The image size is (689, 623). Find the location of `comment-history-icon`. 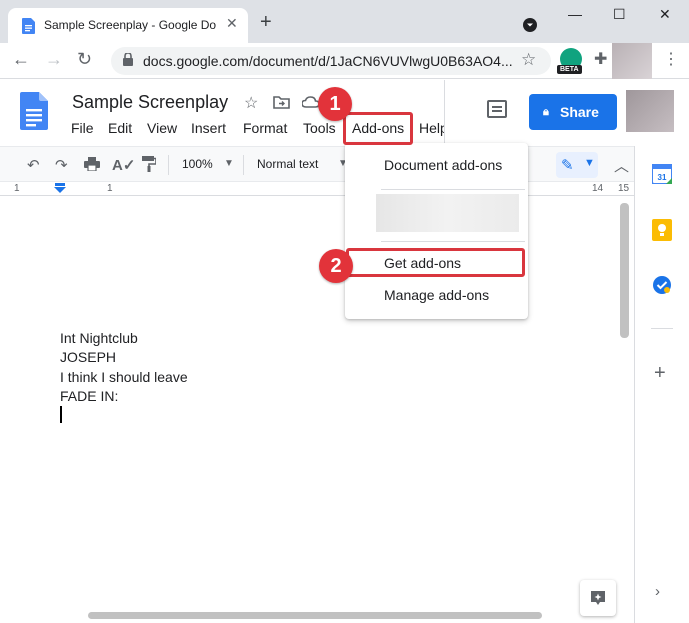

comment-history-icon is located at coordinates (497, 109).